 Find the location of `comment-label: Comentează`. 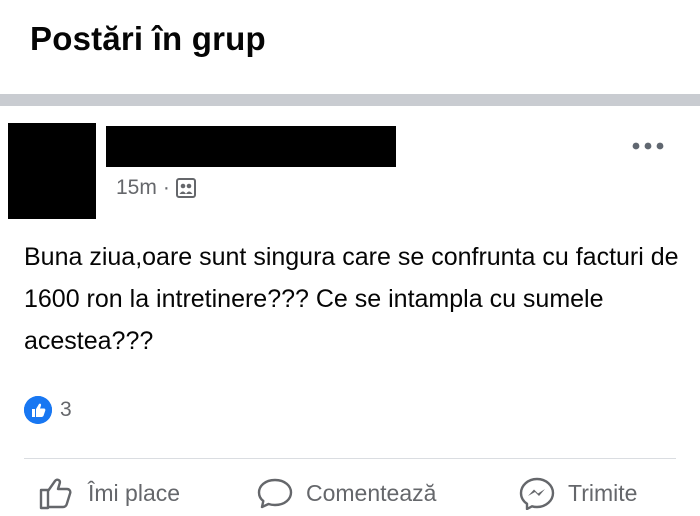

comment-label: Comentează is located at coordinates (371, 492).